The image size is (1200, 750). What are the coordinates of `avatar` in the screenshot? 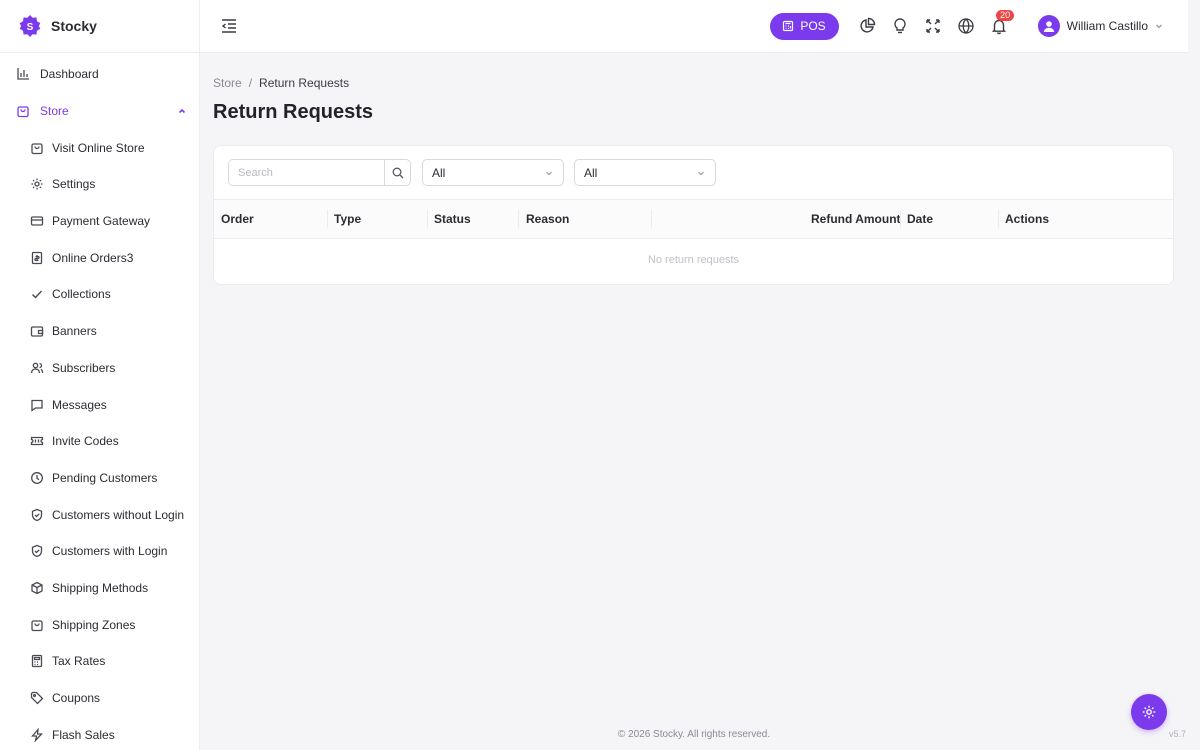 It's located at (1048, 26).